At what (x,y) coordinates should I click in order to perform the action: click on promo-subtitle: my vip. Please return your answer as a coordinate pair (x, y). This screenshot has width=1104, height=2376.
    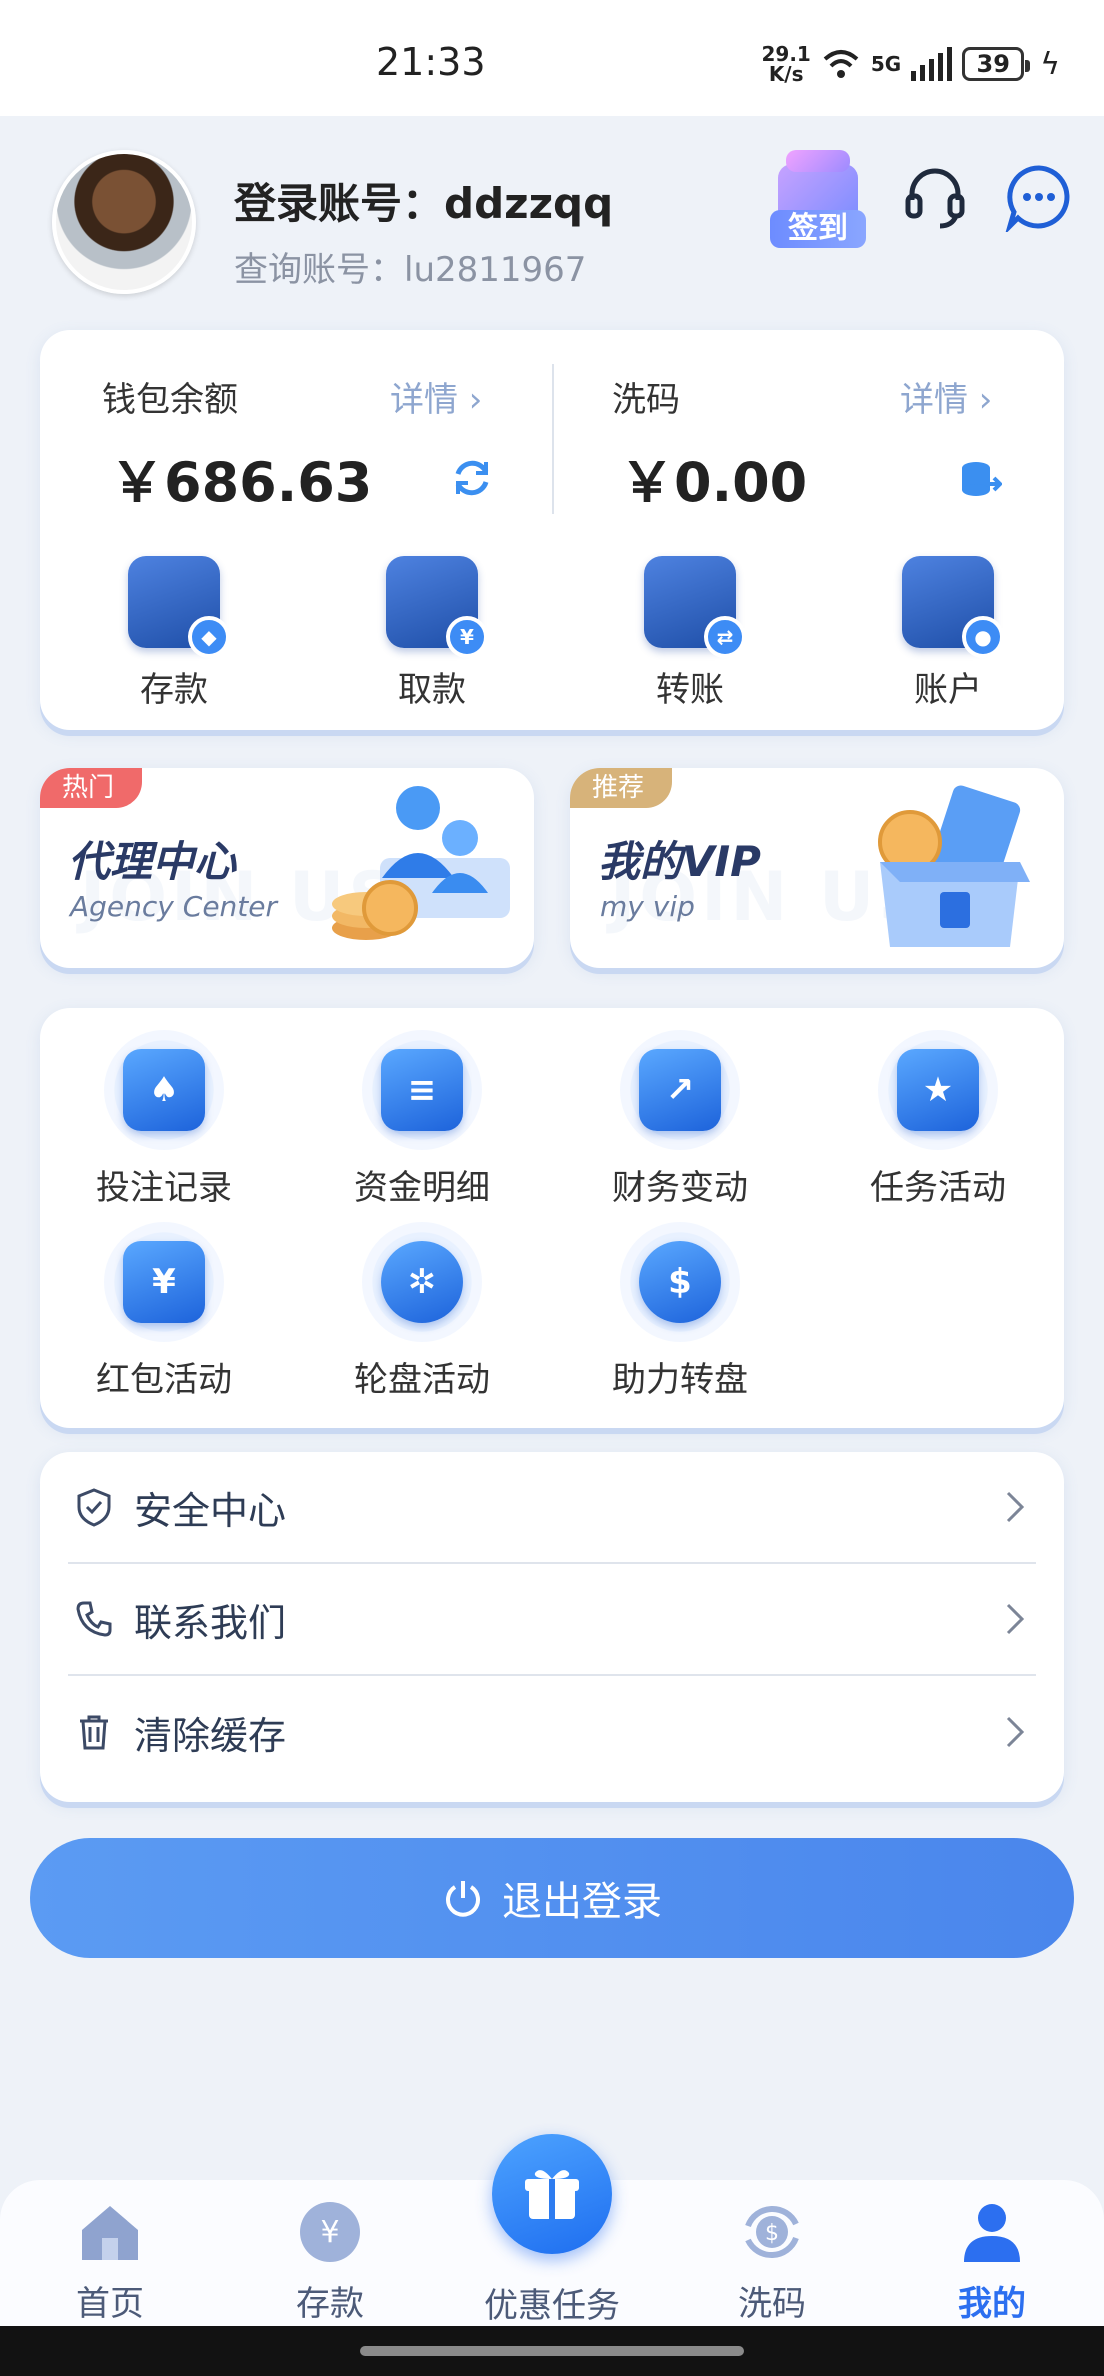
    Looking at the image, I should click on (647, 906).